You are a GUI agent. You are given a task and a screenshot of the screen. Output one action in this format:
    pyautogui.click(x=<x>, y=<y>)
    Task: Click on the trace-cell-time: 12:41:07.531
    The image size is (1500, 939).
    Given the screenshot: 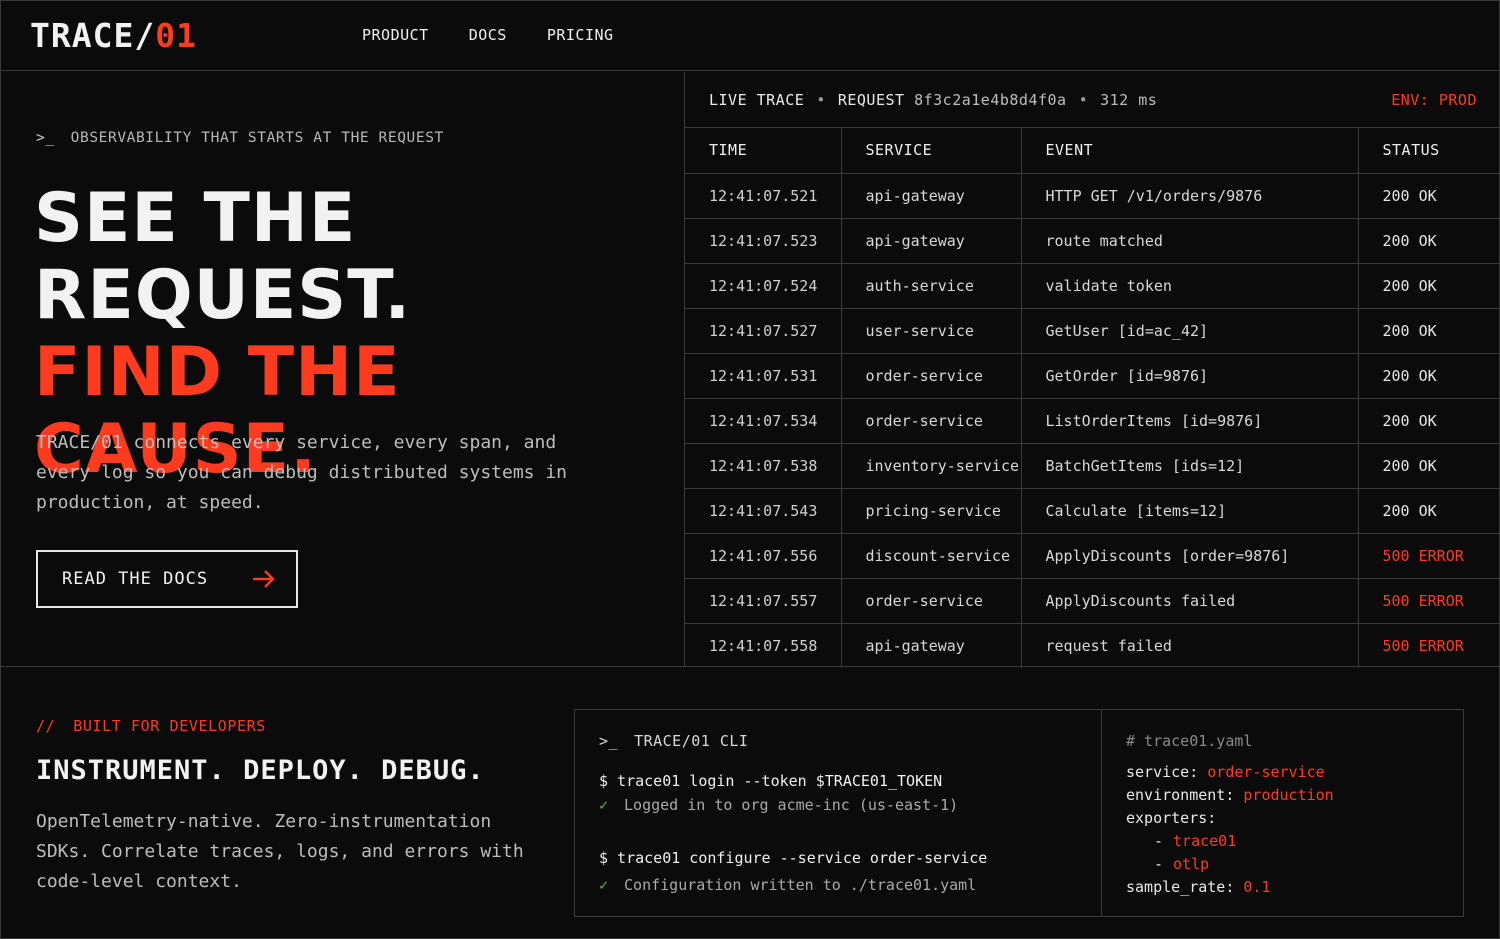 What is the action you would take?
    pyautogui.click(x=763, y=376)
    